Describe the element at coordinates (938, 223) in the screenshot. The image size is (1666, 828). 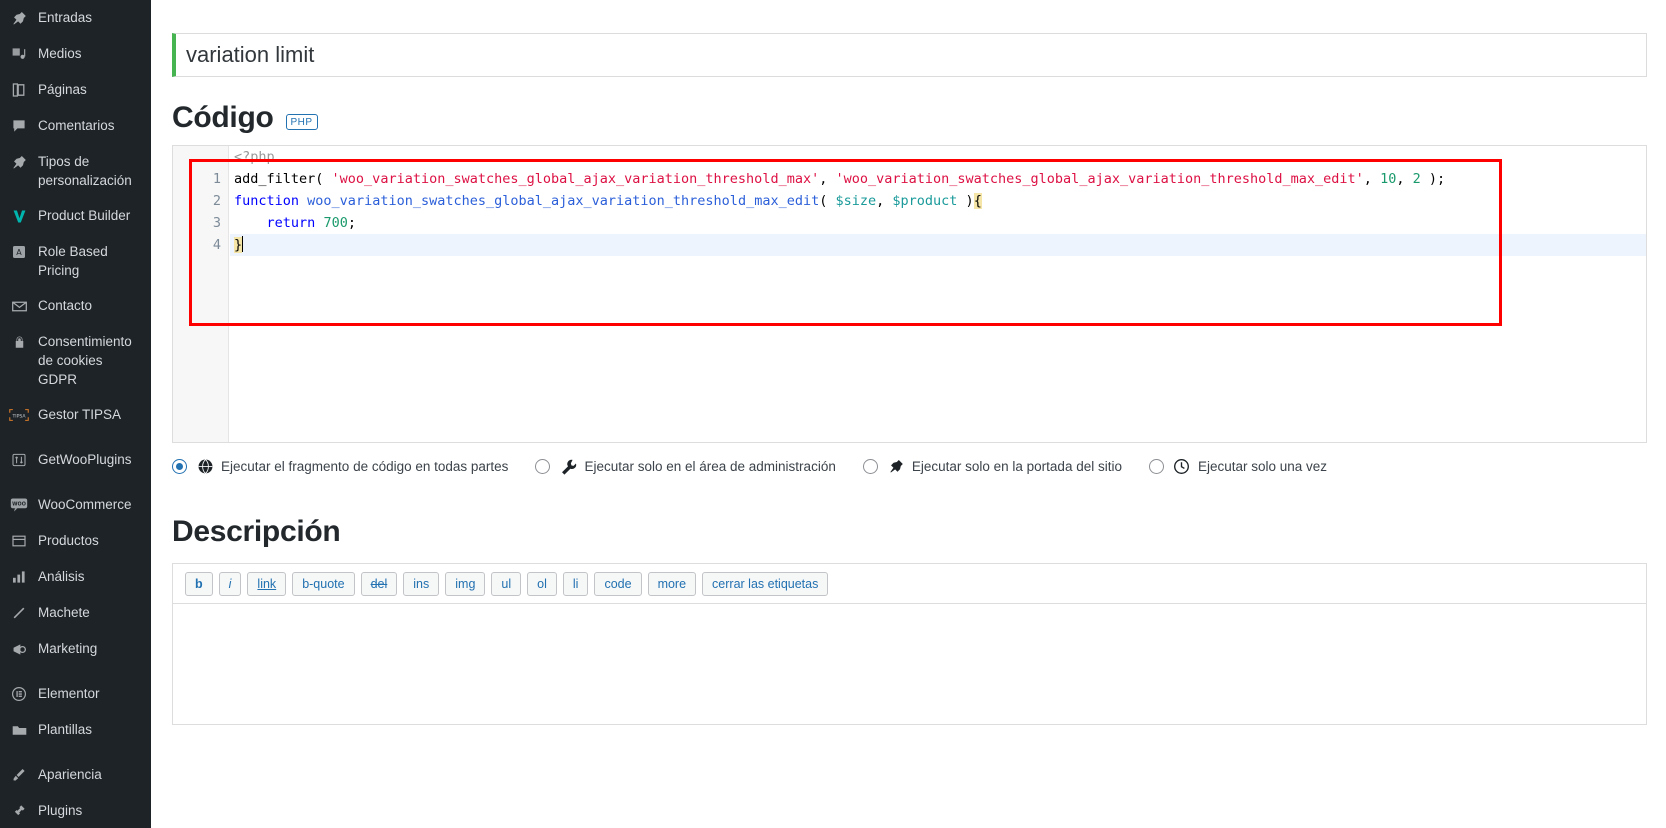
I see `code-line-3: return 700;` at that location.